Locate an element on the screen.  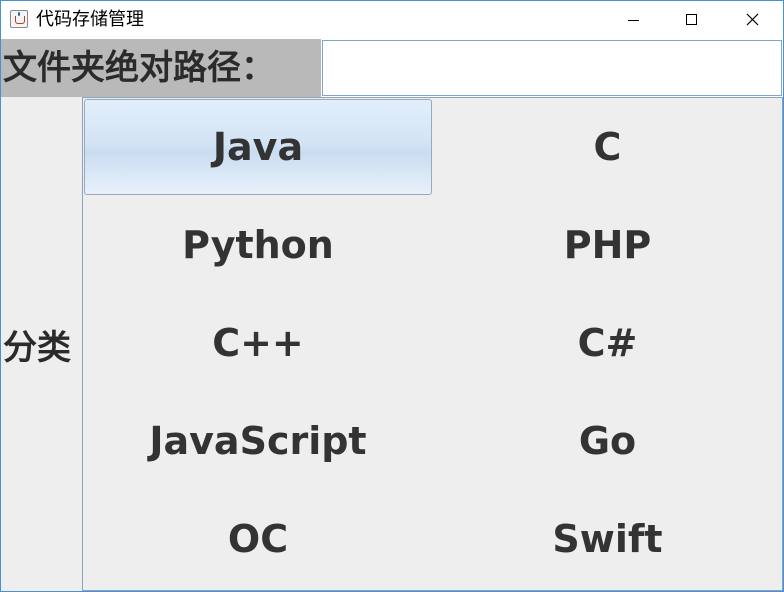
language-button-oc: OC is located at coordinates (258, 539).